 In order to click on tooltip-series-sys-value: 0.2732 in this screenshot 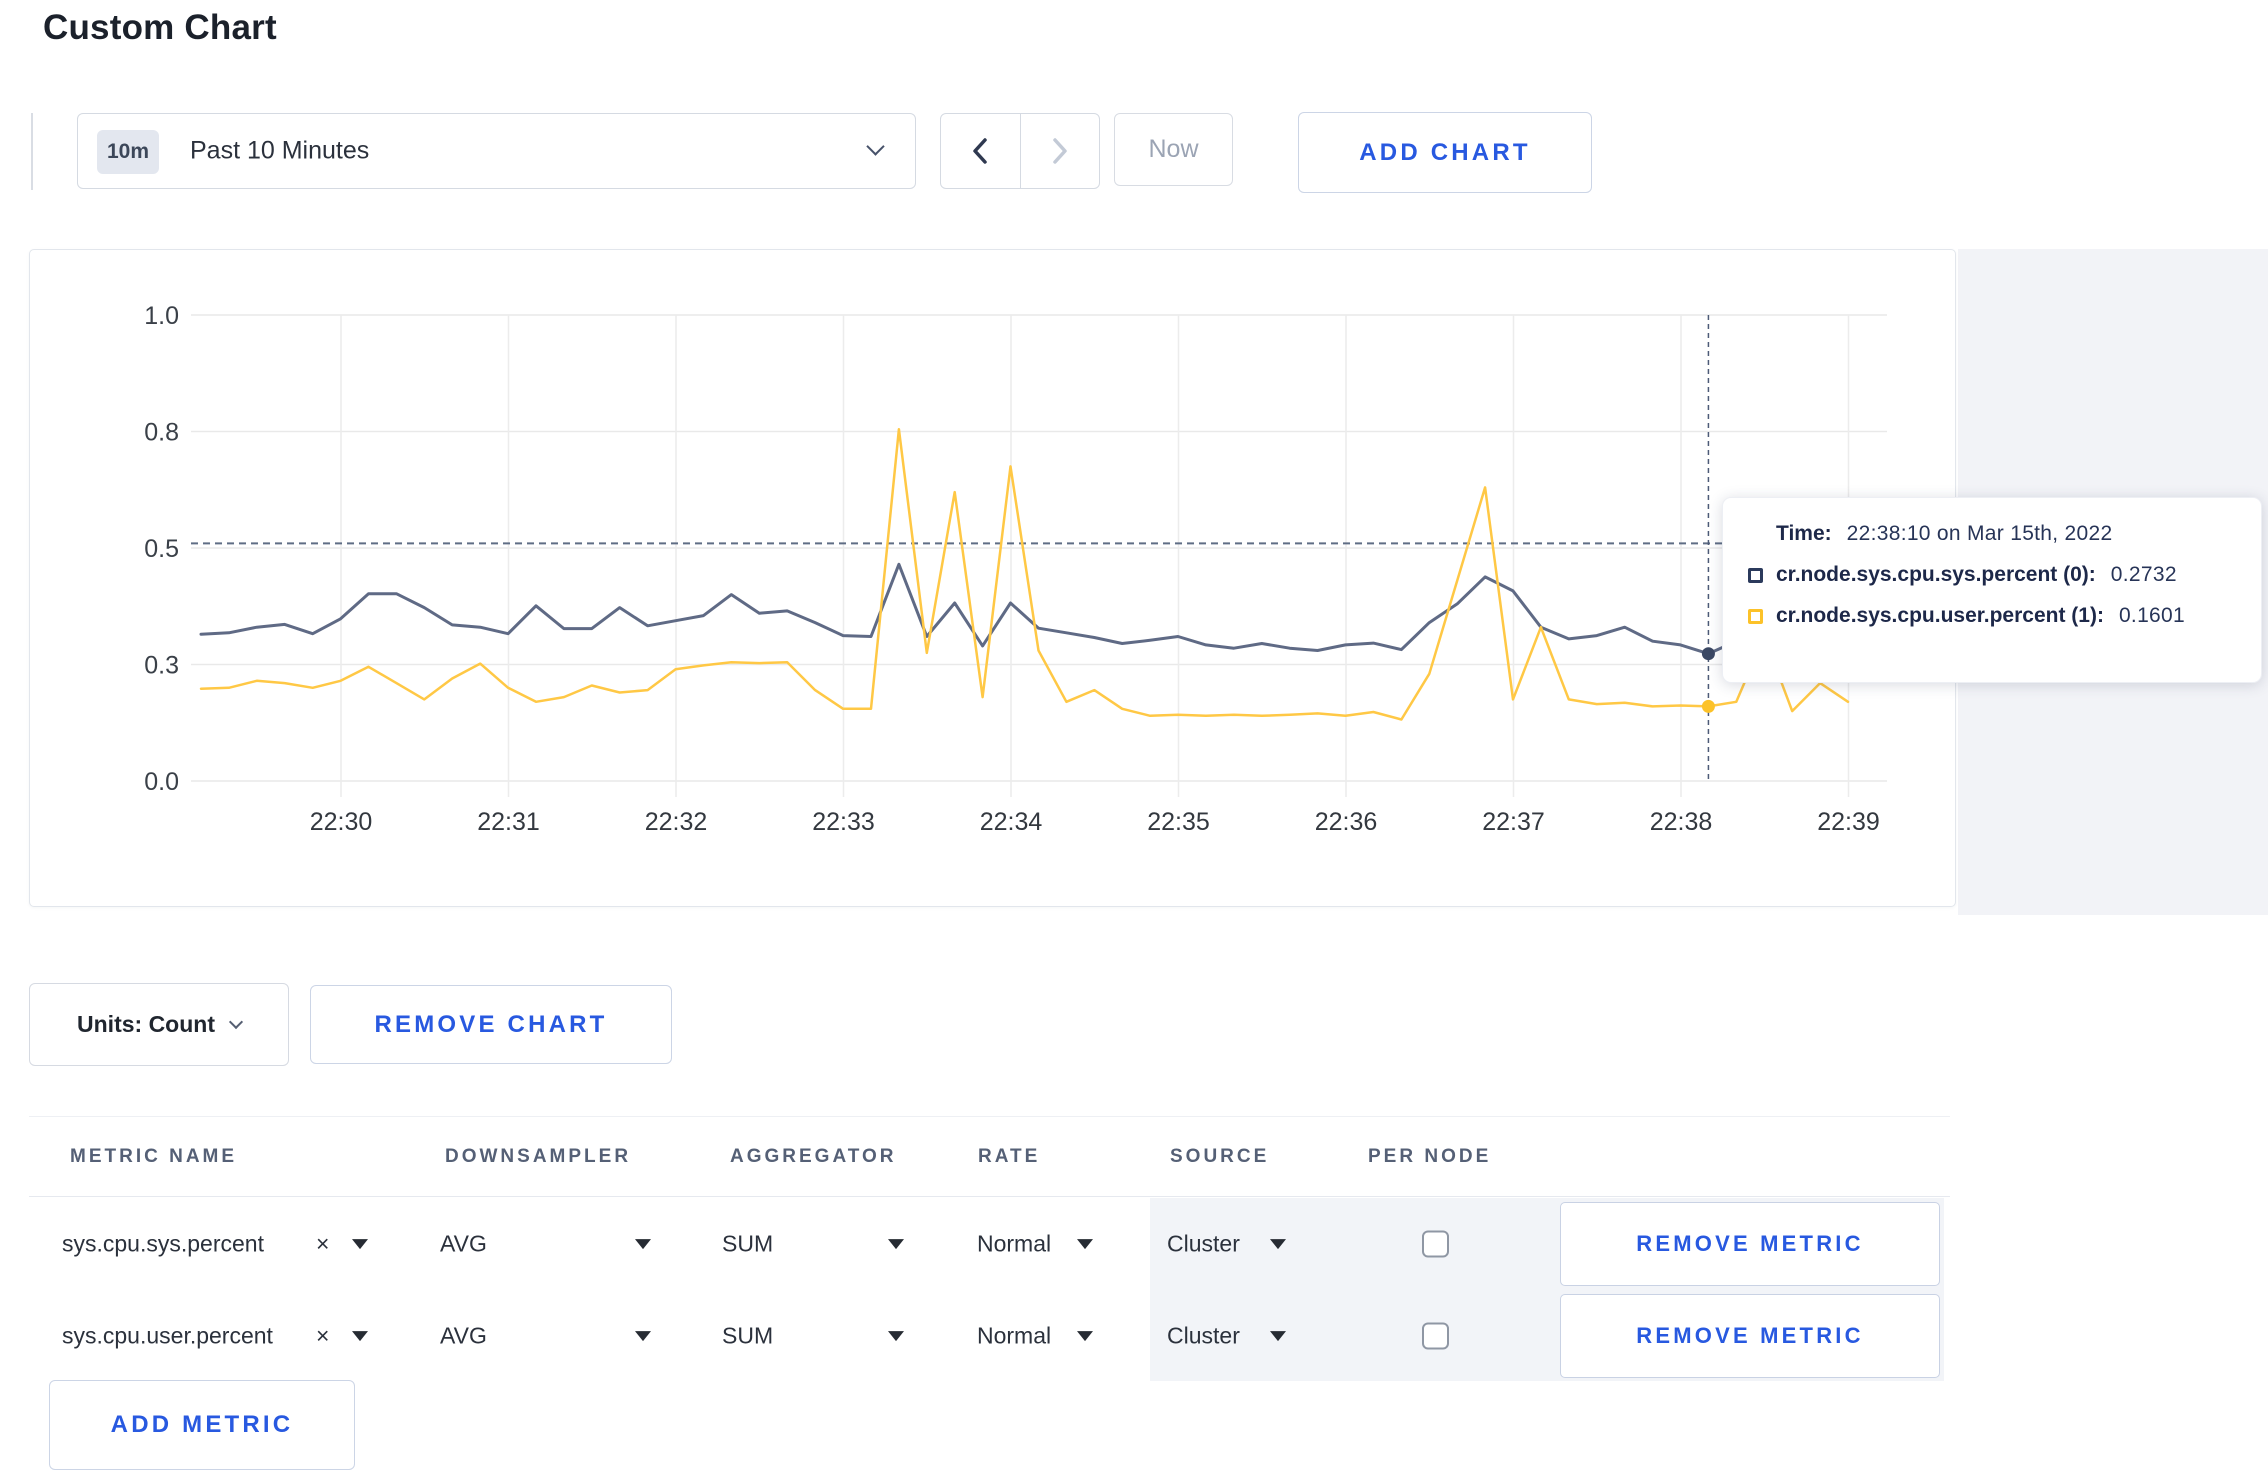, I will do `click(2143, 574)`.